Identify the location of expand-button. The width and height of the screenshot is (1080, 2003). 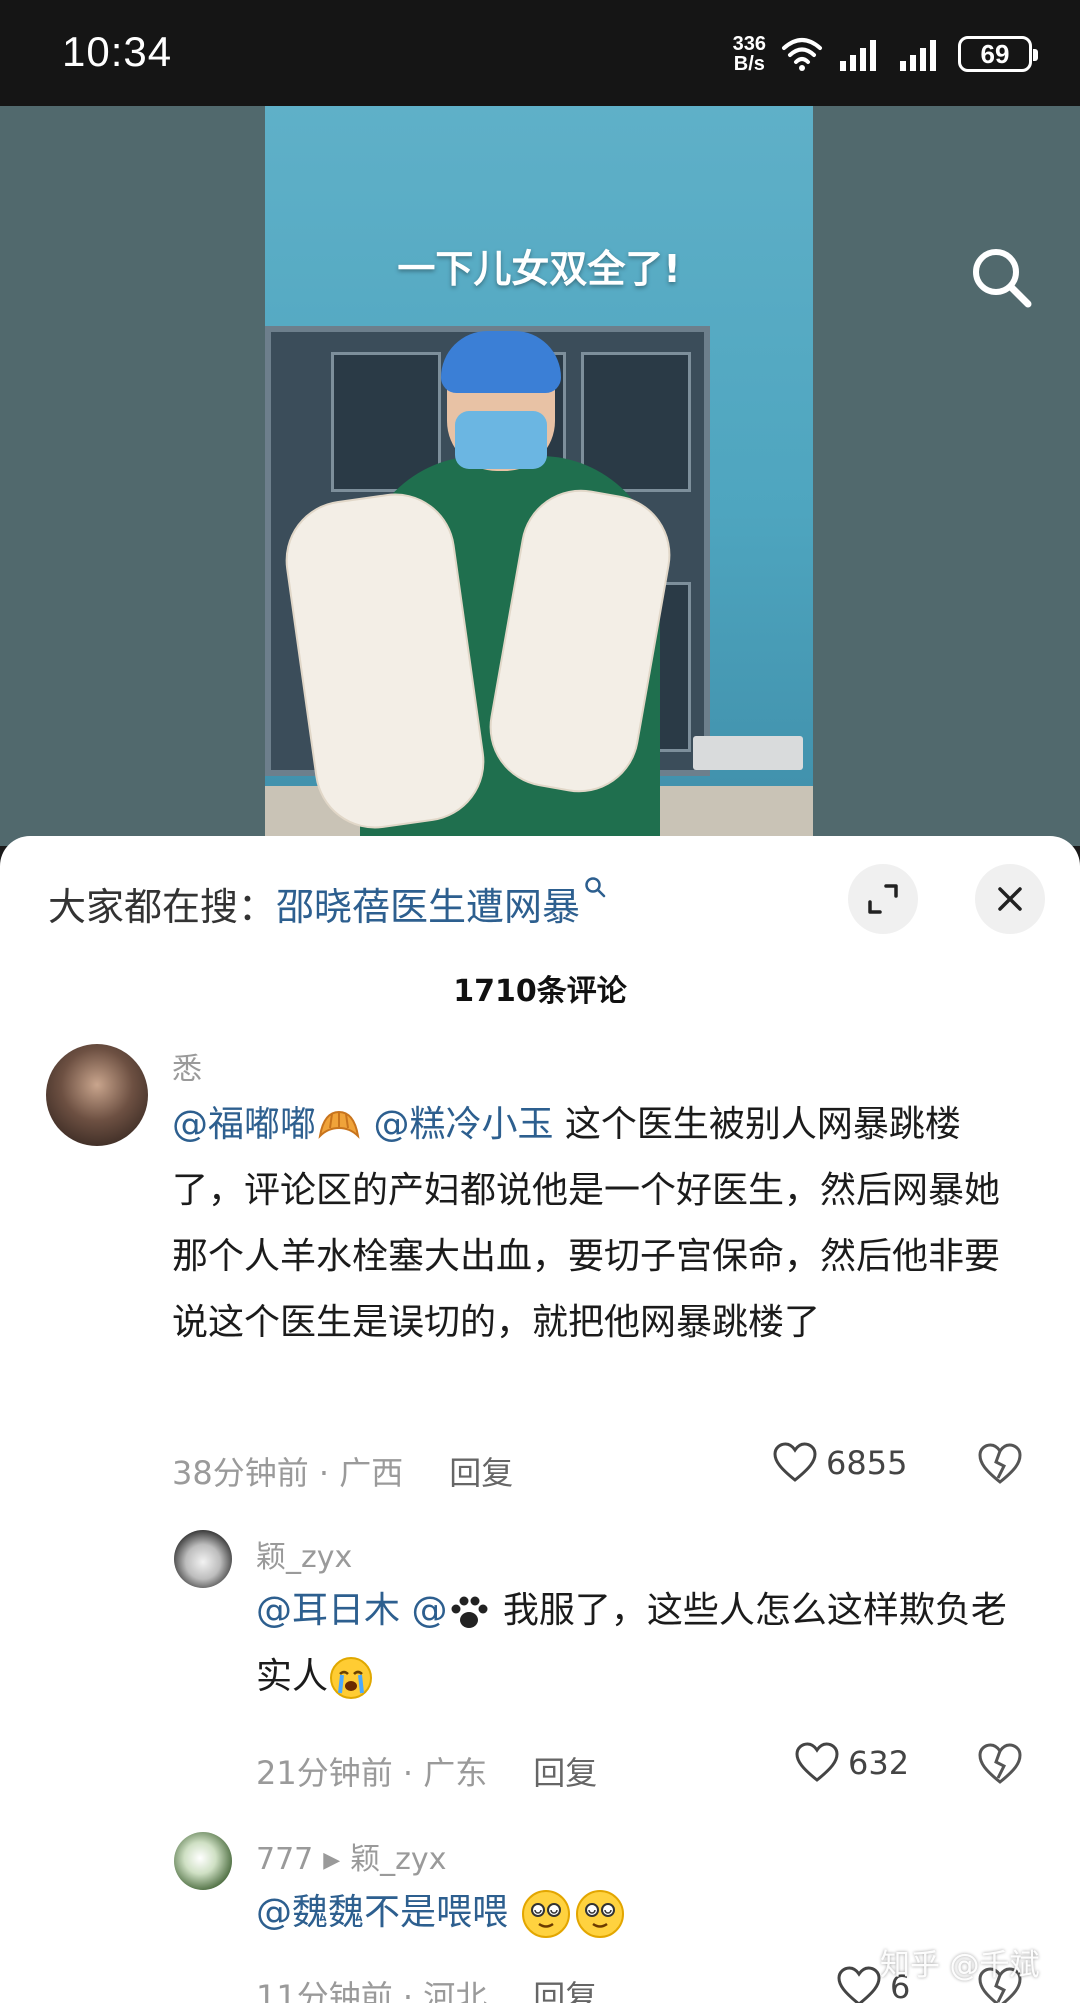
(883, 899).